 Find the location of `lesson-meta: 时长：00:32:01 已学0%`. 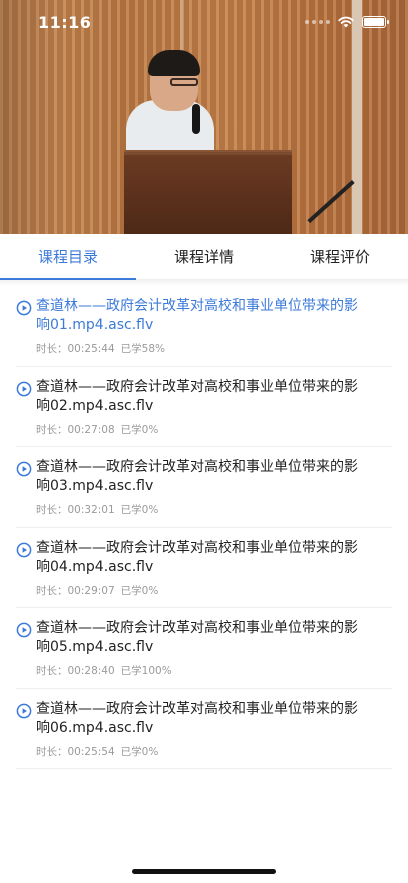

lesson-meta: 时长：00:32:01 已学0% is located at coordinates (214, 509).